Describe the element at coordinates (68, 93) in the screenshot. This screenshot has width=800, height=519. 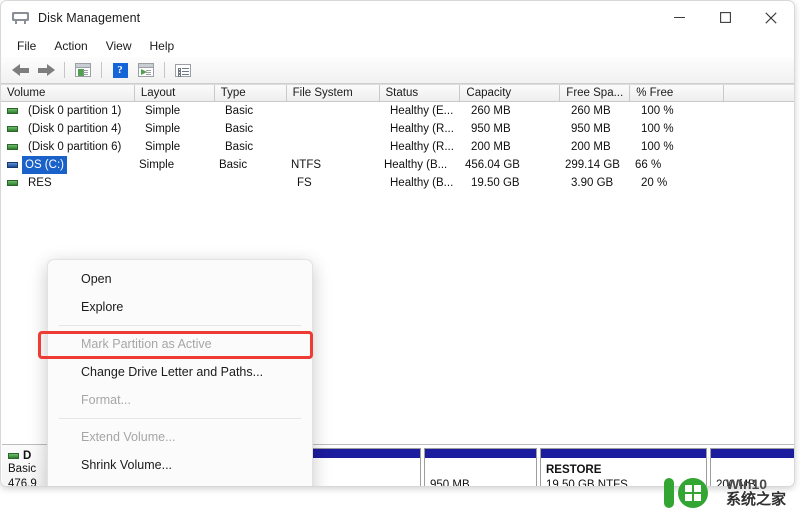
I see `column-header-volume: Volume` at that location.